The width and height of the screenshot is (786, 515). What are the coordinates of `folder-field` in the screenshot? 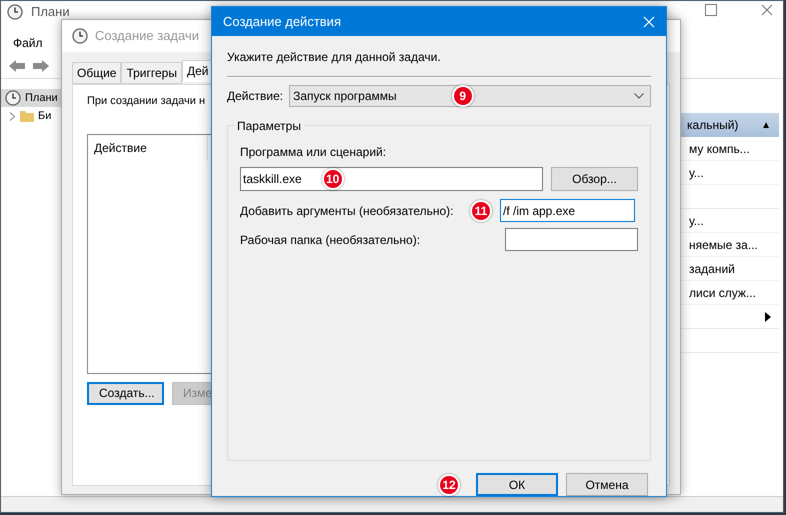 It's located at (571, 239).